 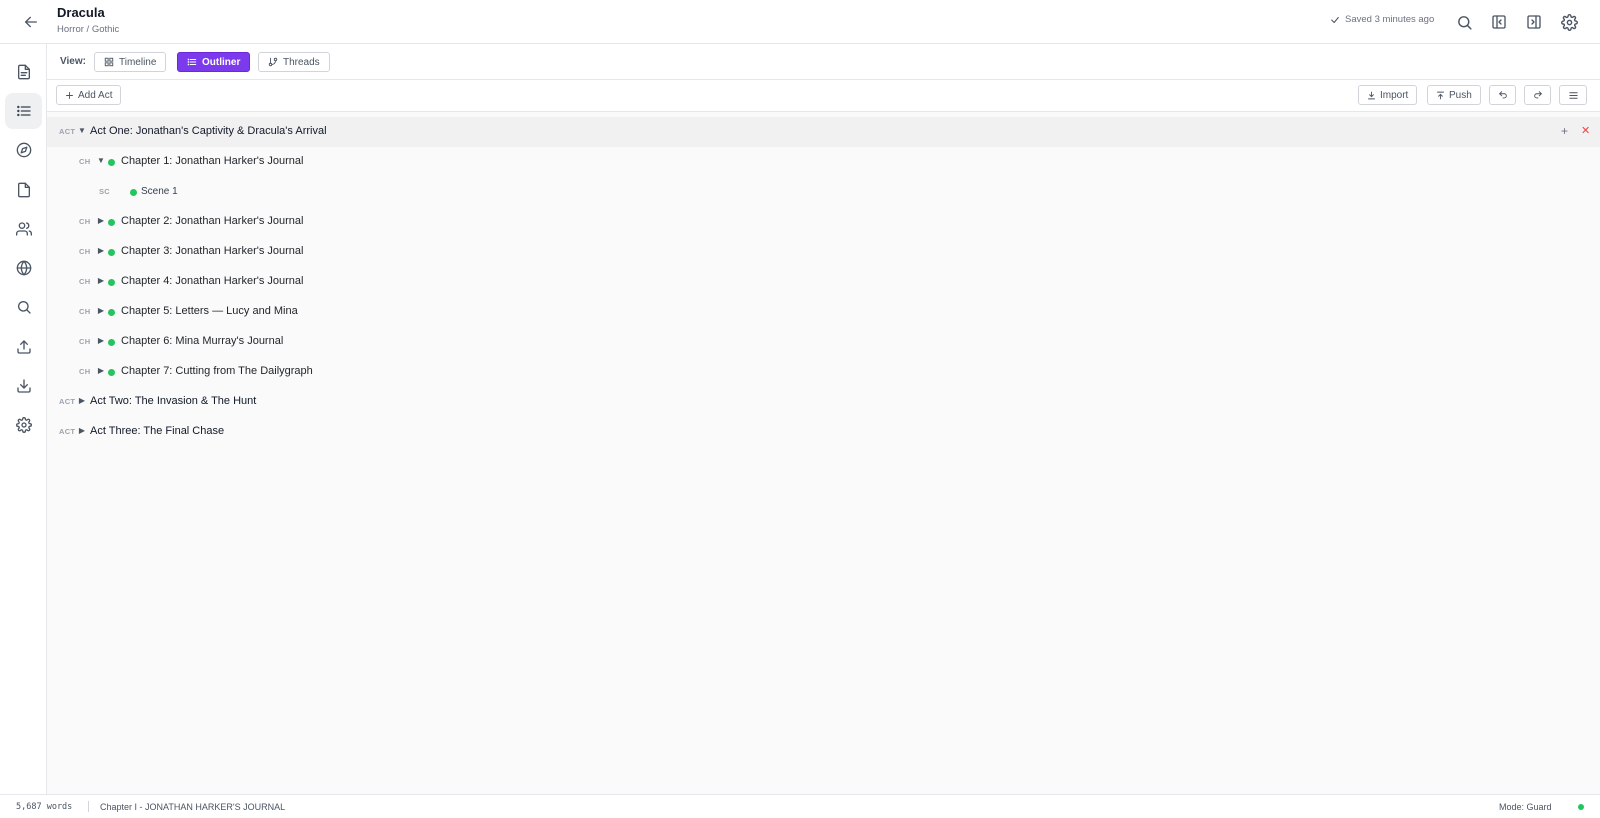 I want to click on list-icon, so click(x=192, y=62).